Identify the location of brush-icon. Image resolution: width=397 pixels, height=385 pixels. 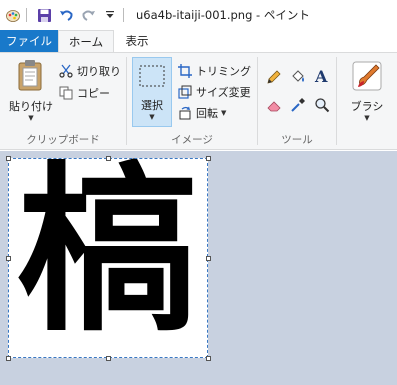
(367, 77).